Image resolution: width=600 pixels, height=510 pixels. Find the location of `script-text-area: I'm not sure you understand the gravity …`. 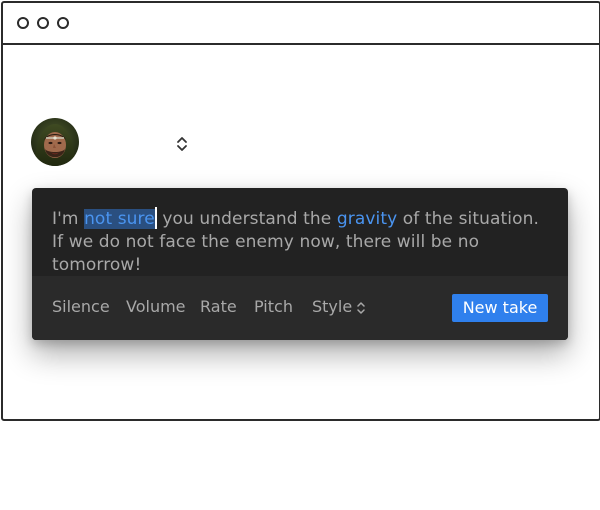

script-text-area: I'm not sure you understand the gravity … is located at coordinates (302, 242).